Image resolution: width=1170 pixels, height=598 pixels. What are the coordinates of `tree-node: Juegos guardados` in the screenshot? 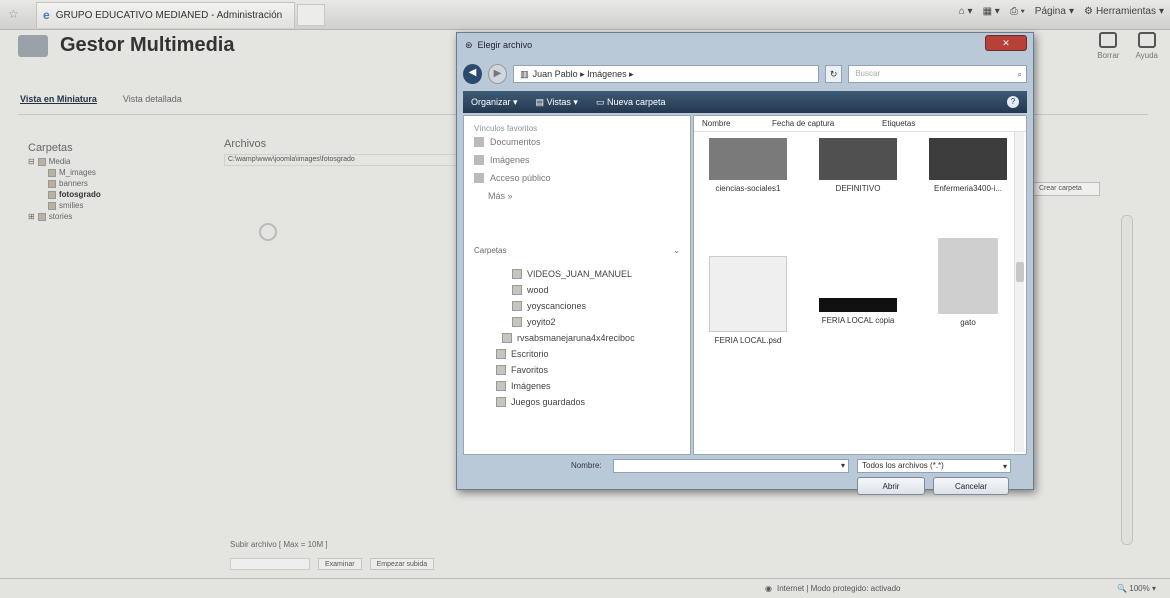 It's located at (577, 402).